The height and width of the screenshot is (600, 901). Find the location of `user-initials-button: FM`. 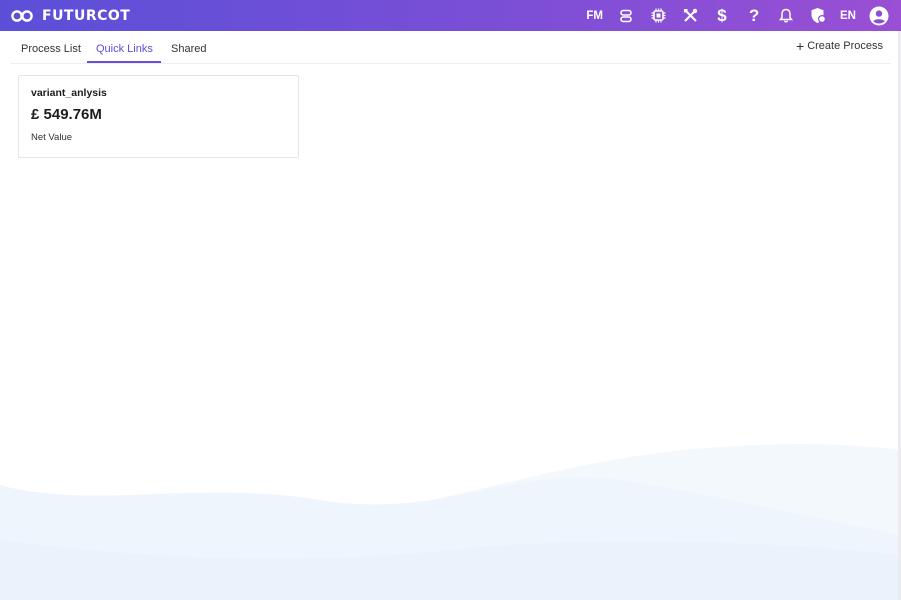

user-initials-button: FM is located at coordinates (594, 16).